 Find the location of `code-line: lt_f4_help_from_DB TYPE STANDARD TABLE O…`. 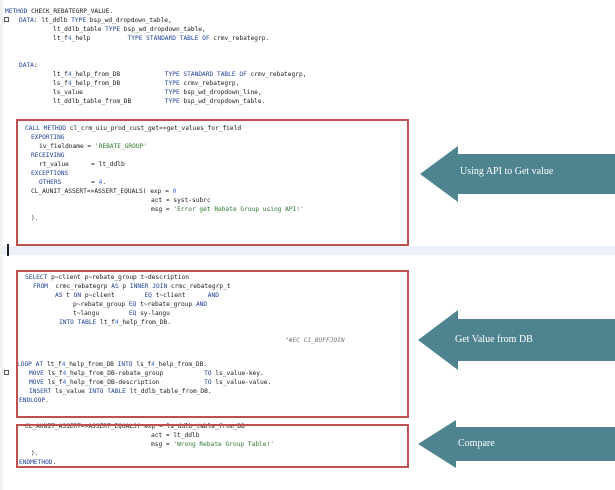

code-line: lt_f4_help_from_DB TYPE STANDARD TABLE O… is located at coordinates (180, 74).